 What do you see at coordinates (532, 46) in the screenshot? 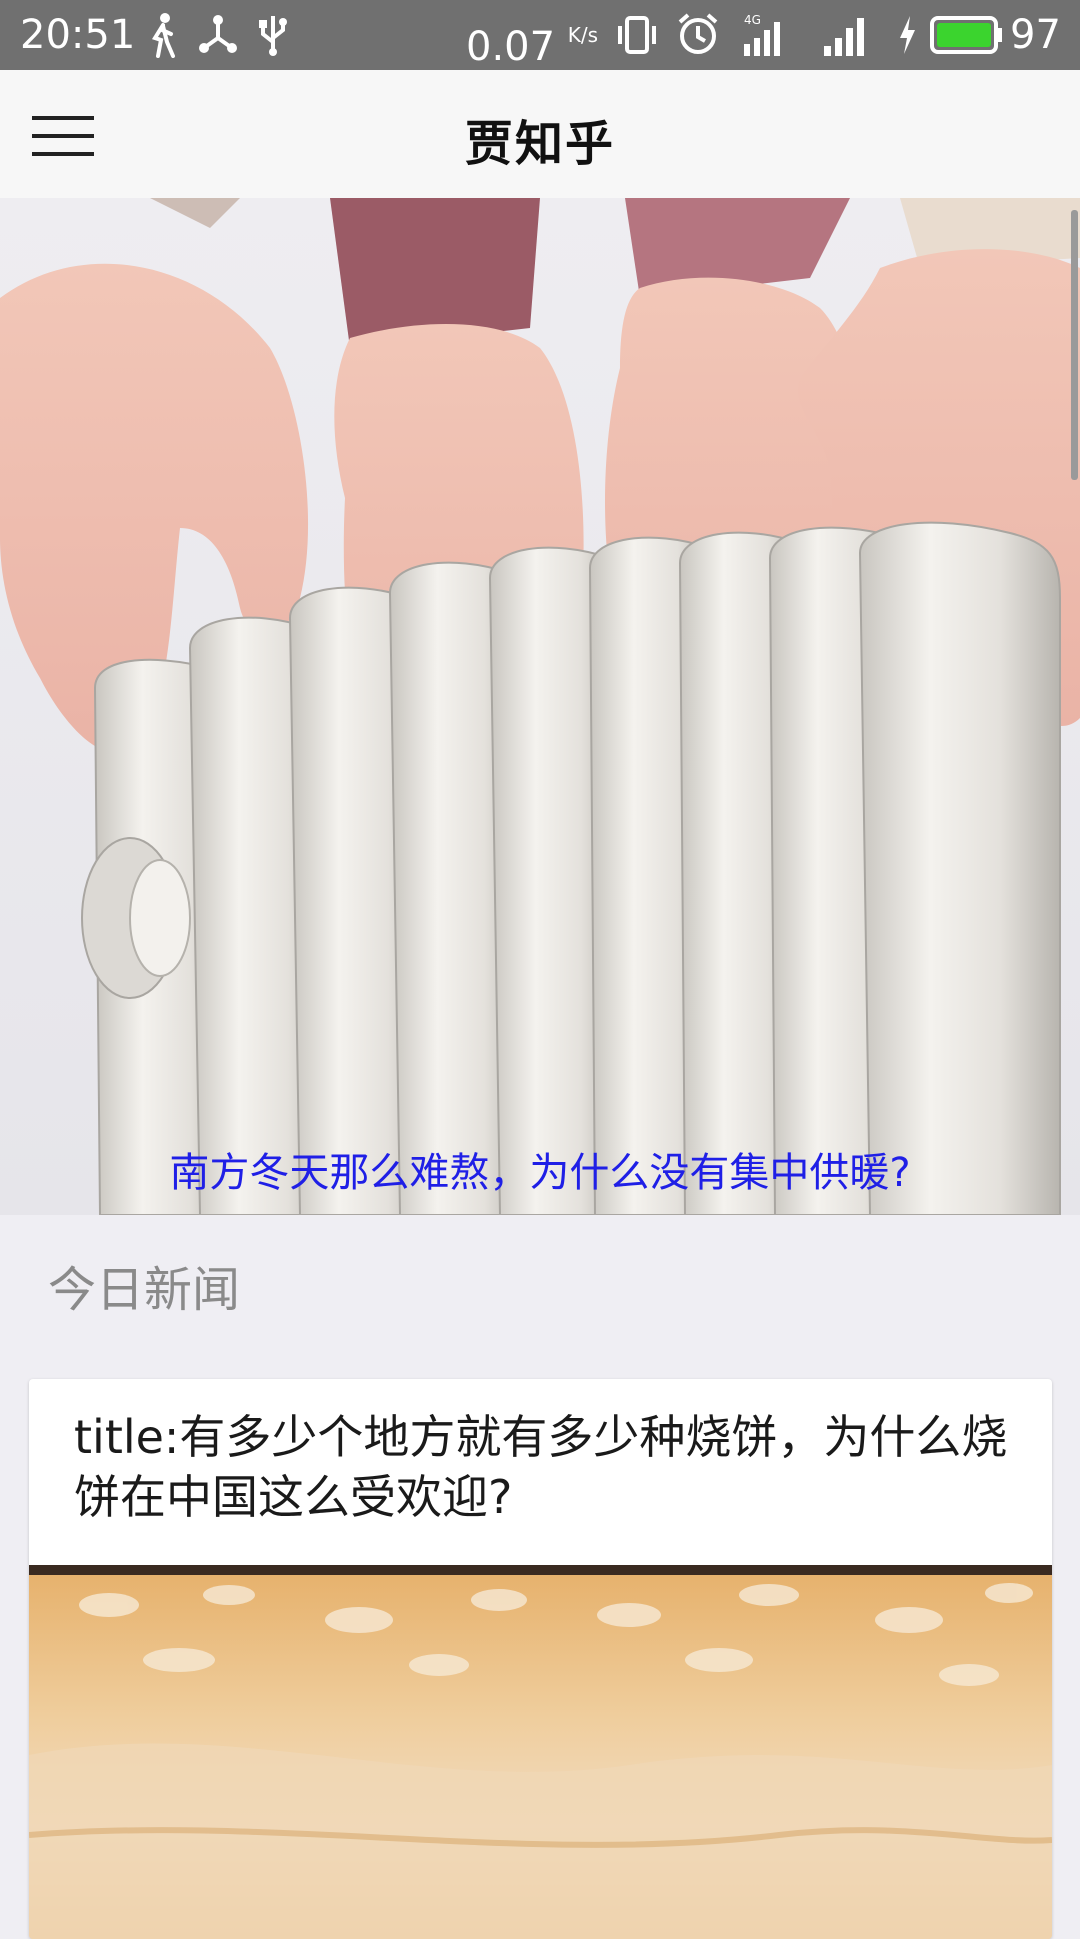
I see `network-speed: 0.07 K/s` at bounding box center [532, 46].